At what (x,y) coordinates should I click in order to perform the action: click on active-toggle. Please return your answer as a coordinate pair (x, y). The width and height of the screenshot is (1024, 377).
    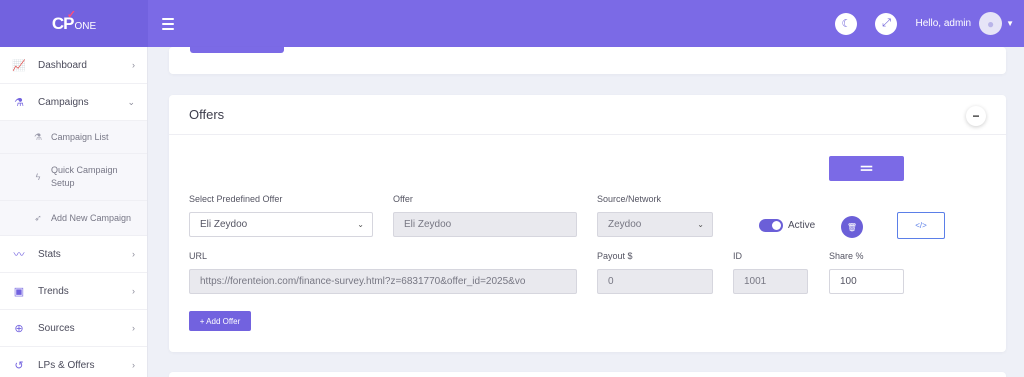
    Looking at the image, I should click on (771, 225).